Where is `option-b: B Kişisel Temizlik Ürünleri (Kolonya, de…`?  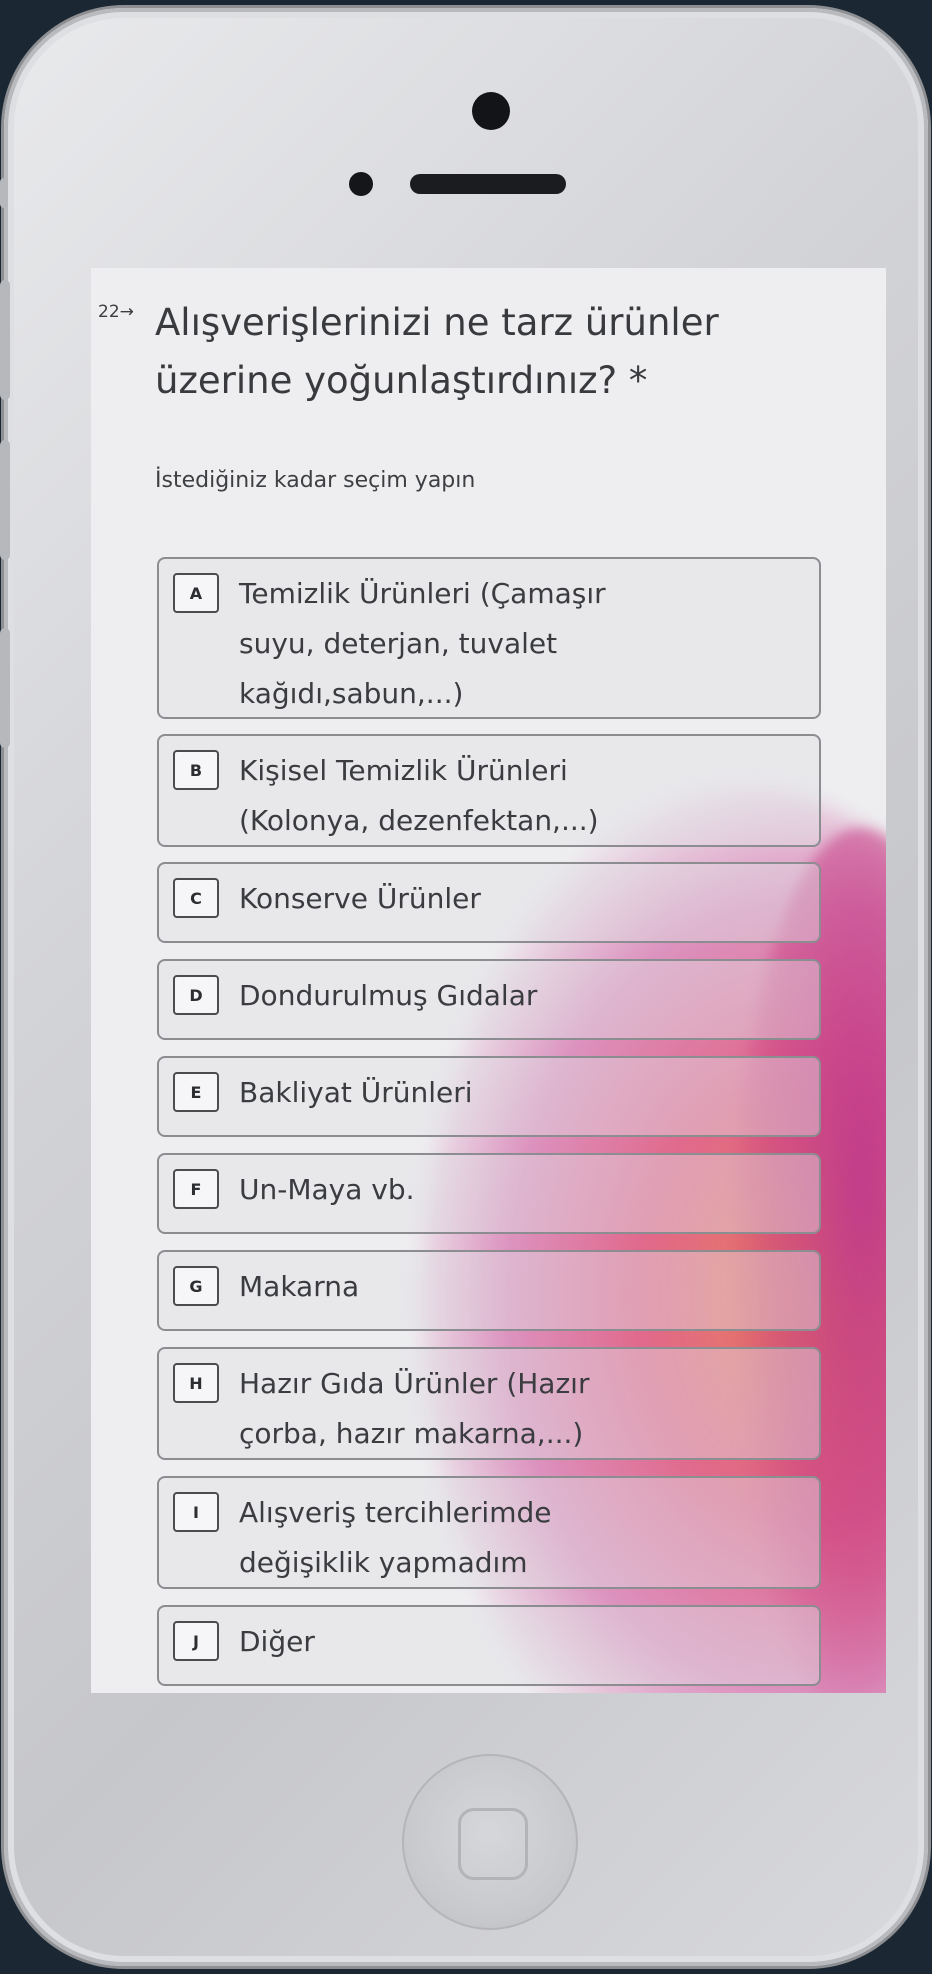
option-b: B Kişisel Temizlik Ürünleri (Kolonya, de… is located at coordinates (489, 790).